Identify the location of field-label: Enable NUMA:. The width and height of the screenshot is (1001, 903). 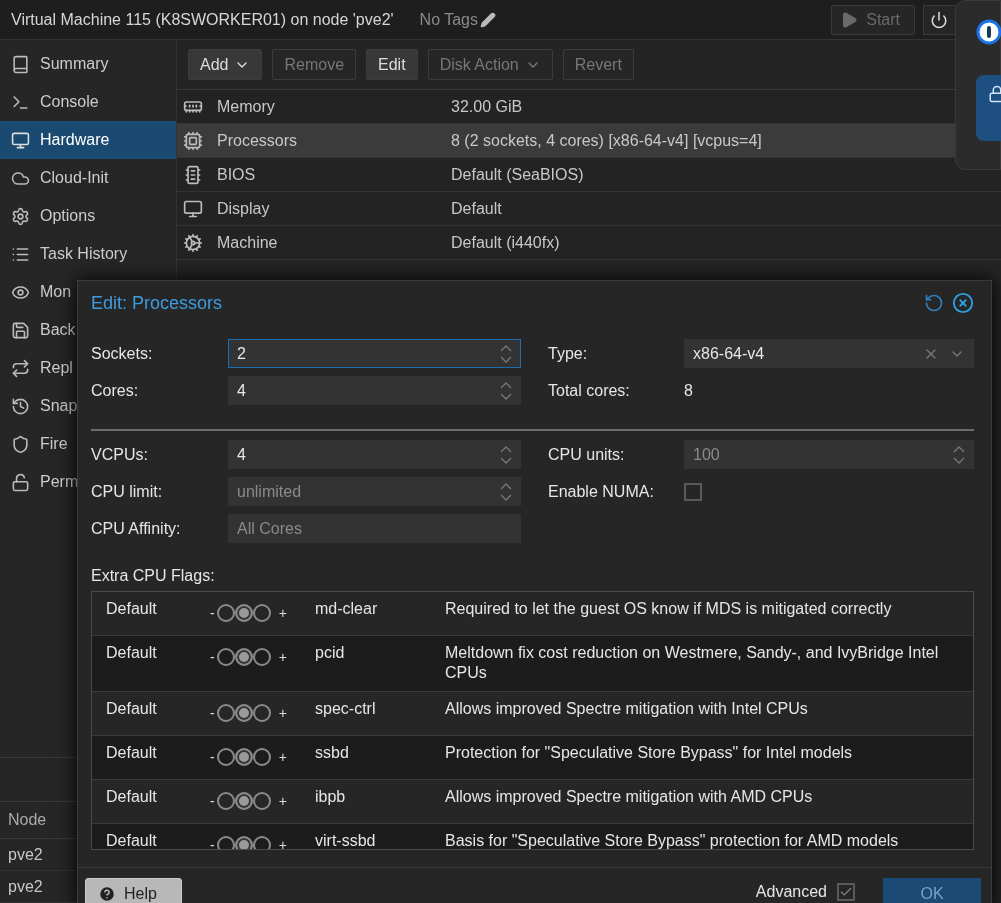
(601, 491).